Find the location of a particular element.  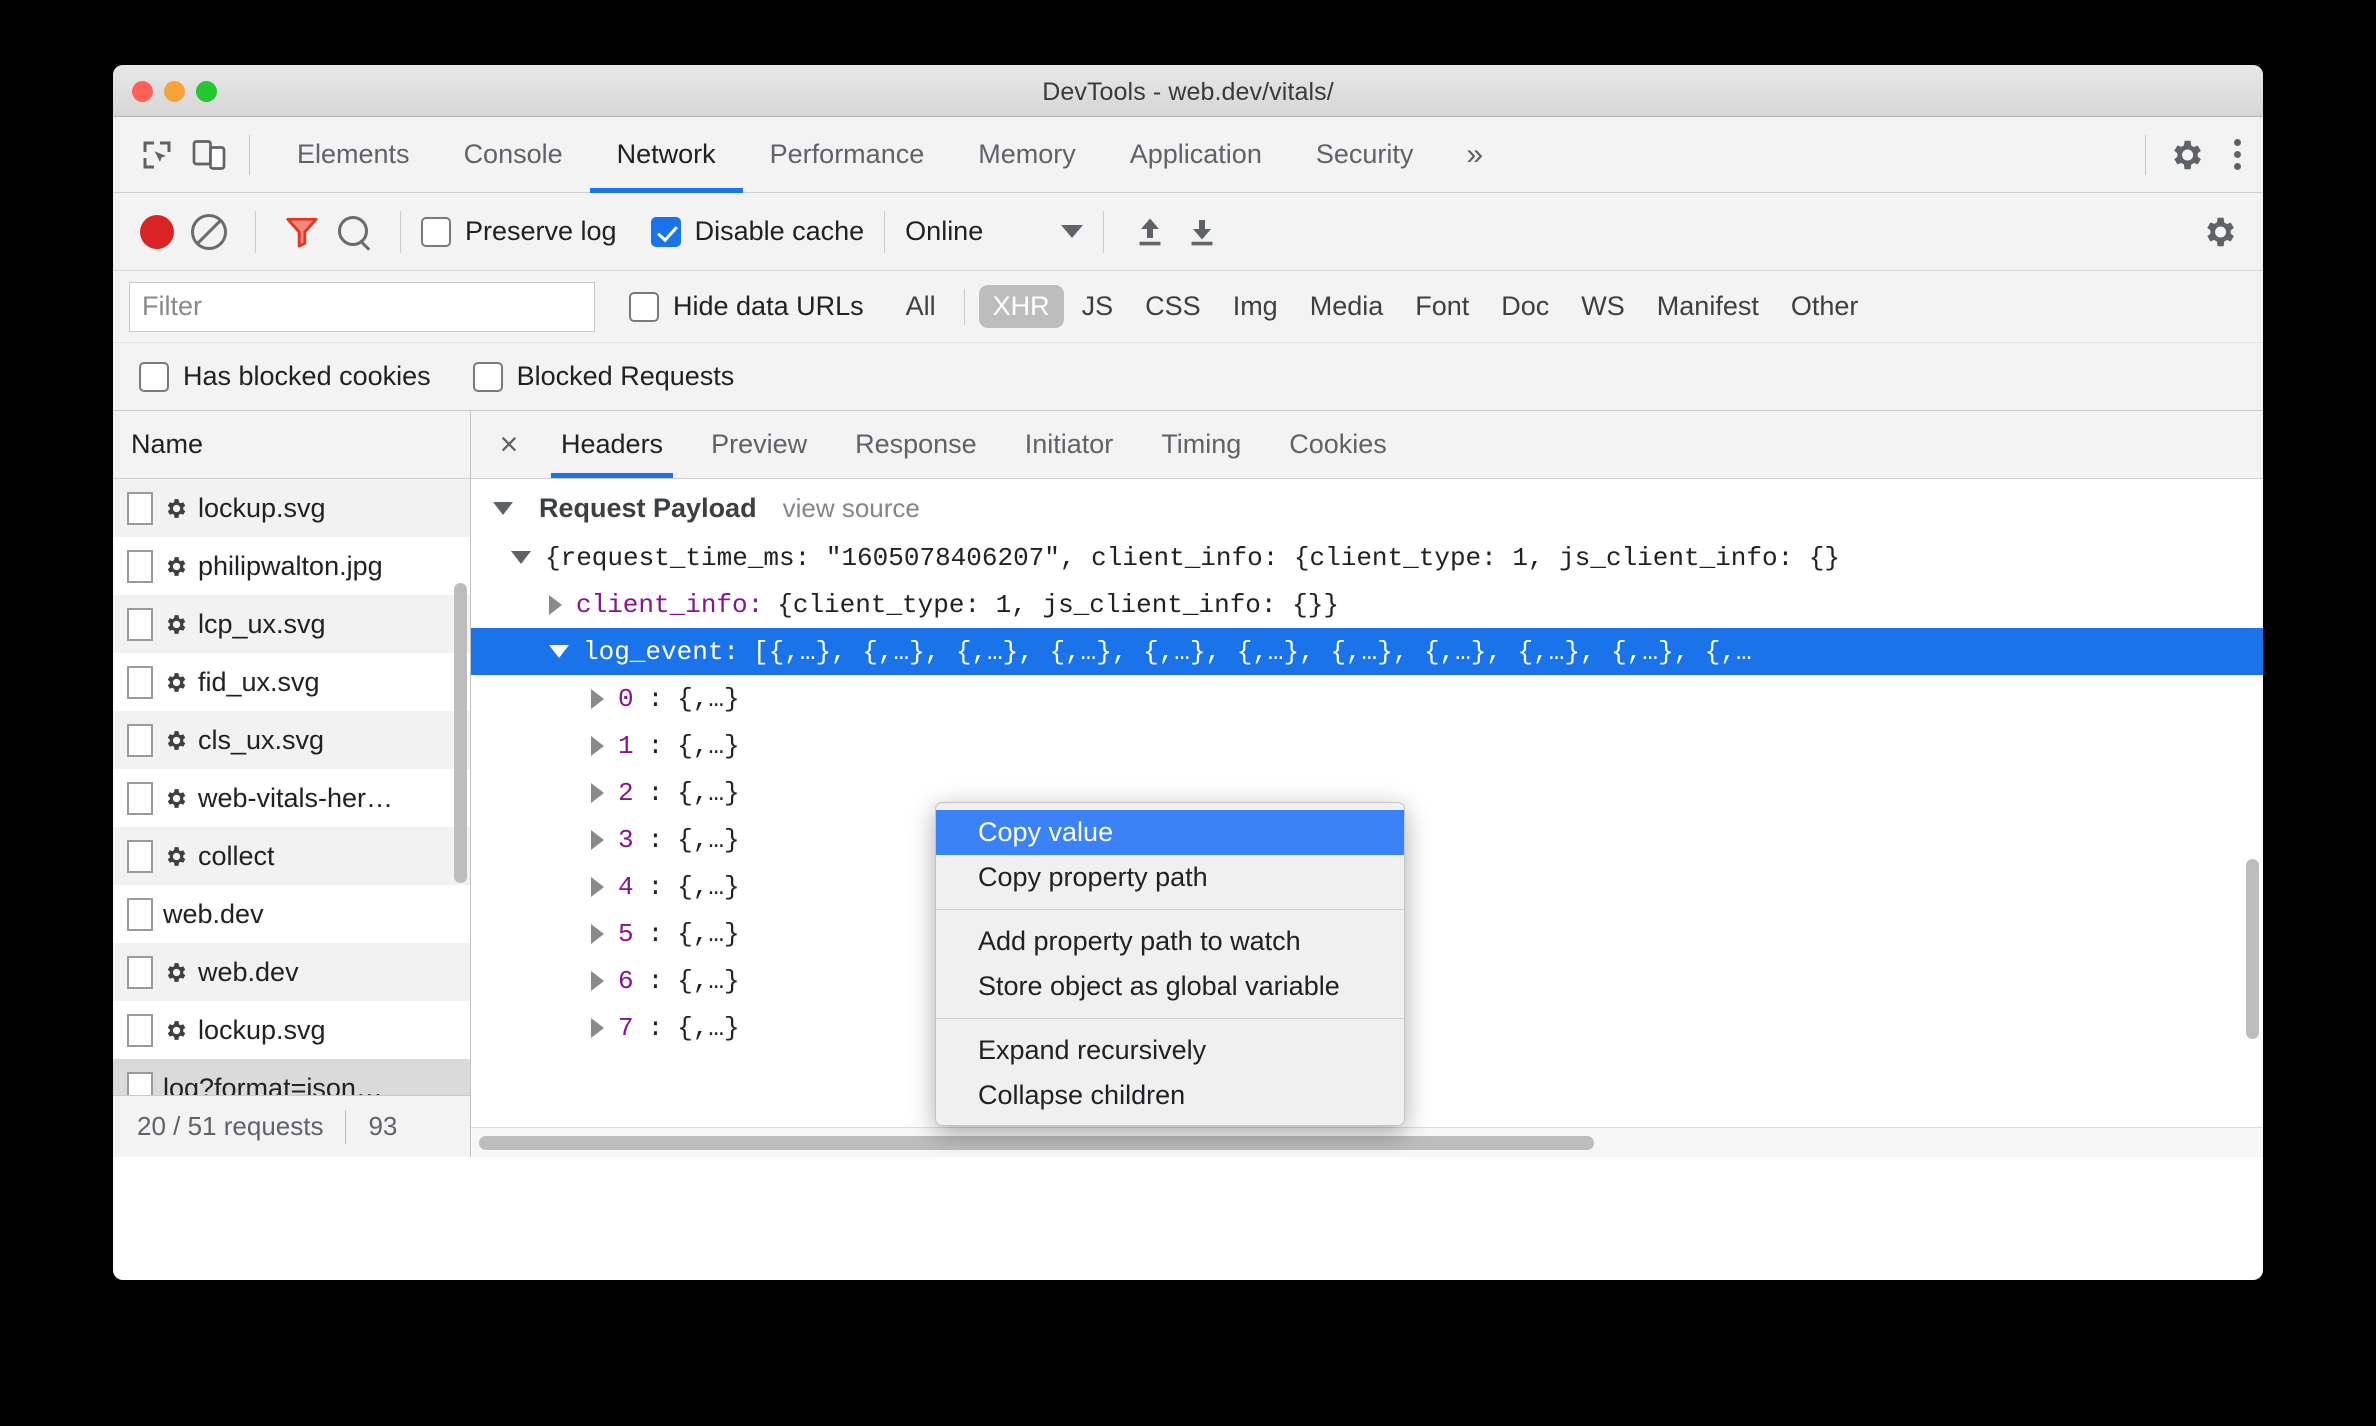

table-row: cls_ux.svg is located at coordinates (291, 740).